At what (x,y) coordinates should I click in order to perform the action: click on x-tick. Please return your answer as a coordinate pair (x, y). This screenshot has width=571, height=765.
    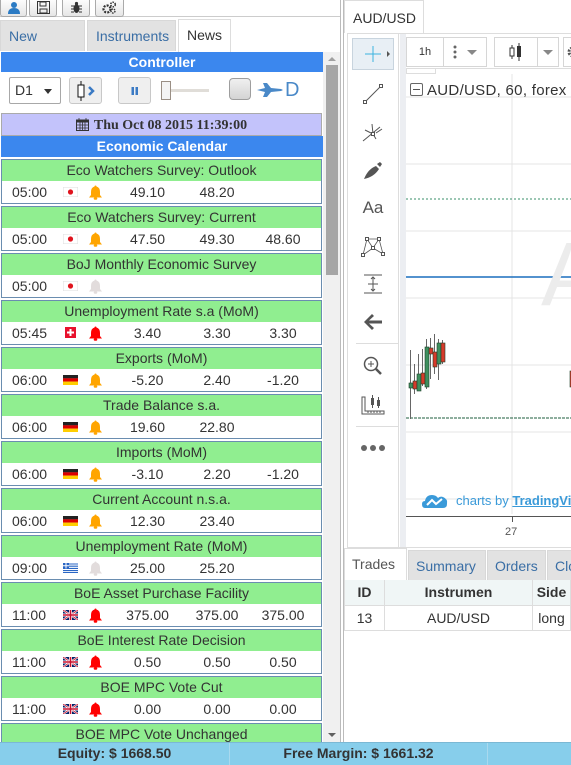
    Looking at the image, I should click on (512, 519).